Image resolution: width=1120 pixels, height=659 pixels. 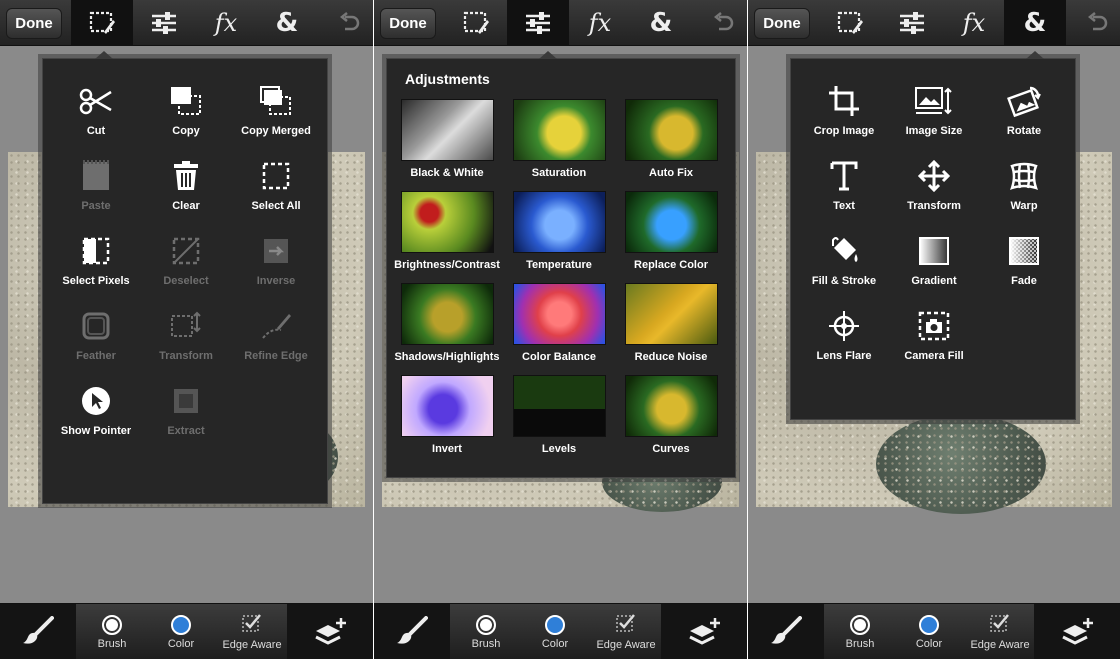 I want to click on menu-item-copy-merged: Copy Merged, so click(x=276, y=110).